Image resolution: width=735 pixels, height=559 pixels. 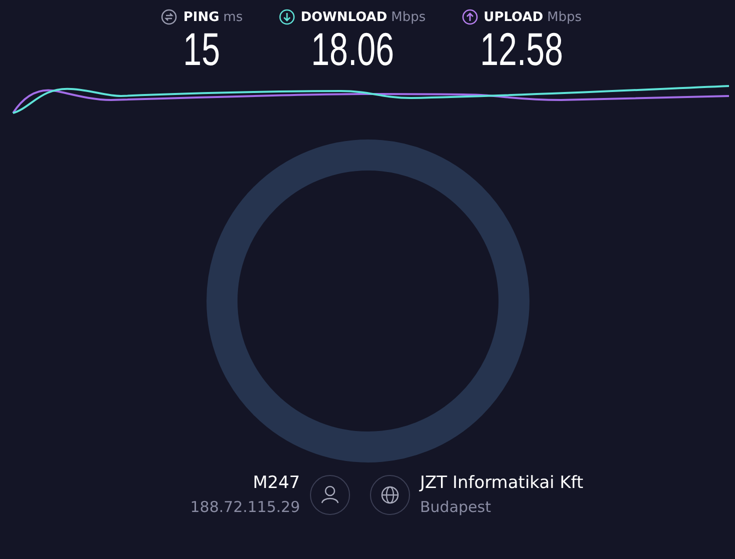 I want to click on server-location: Budapest, so click(x=456, y=507).